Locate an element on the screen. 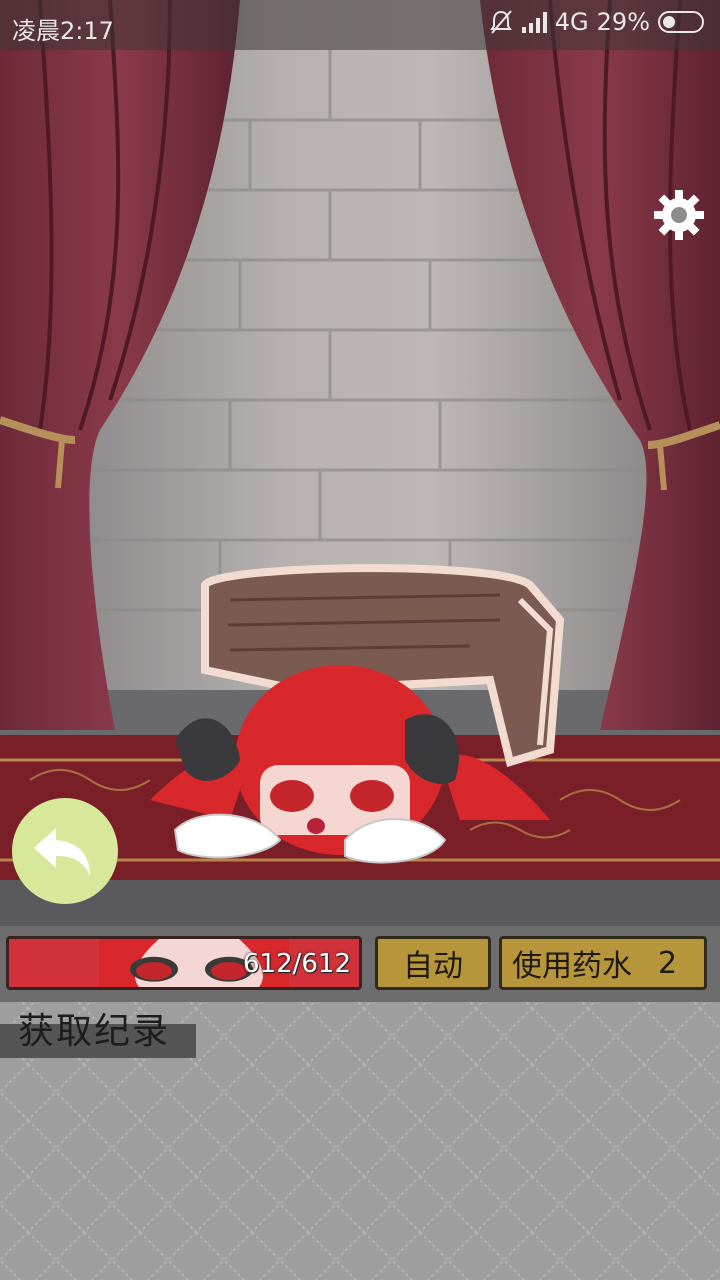  signal-icon is located at coordinates (534, 22).